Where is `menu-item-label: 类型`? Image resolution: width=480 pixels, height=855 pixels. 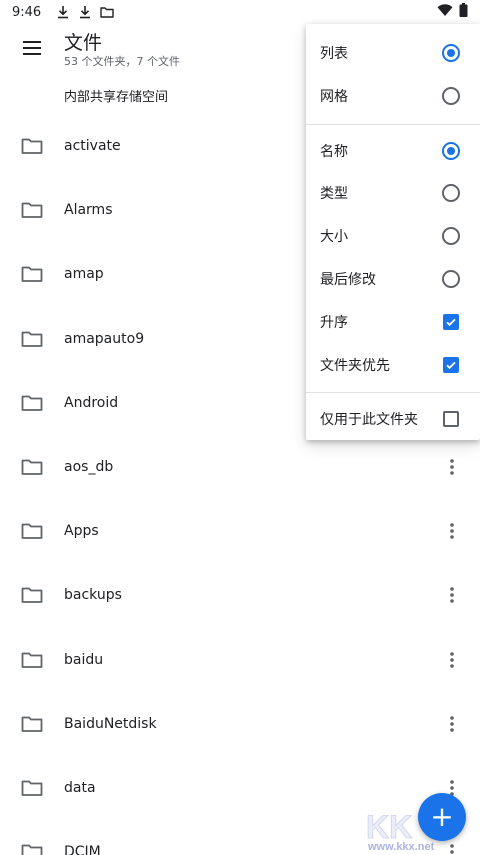 menu-item-label: 类型 is located at coordinates (334, 194).